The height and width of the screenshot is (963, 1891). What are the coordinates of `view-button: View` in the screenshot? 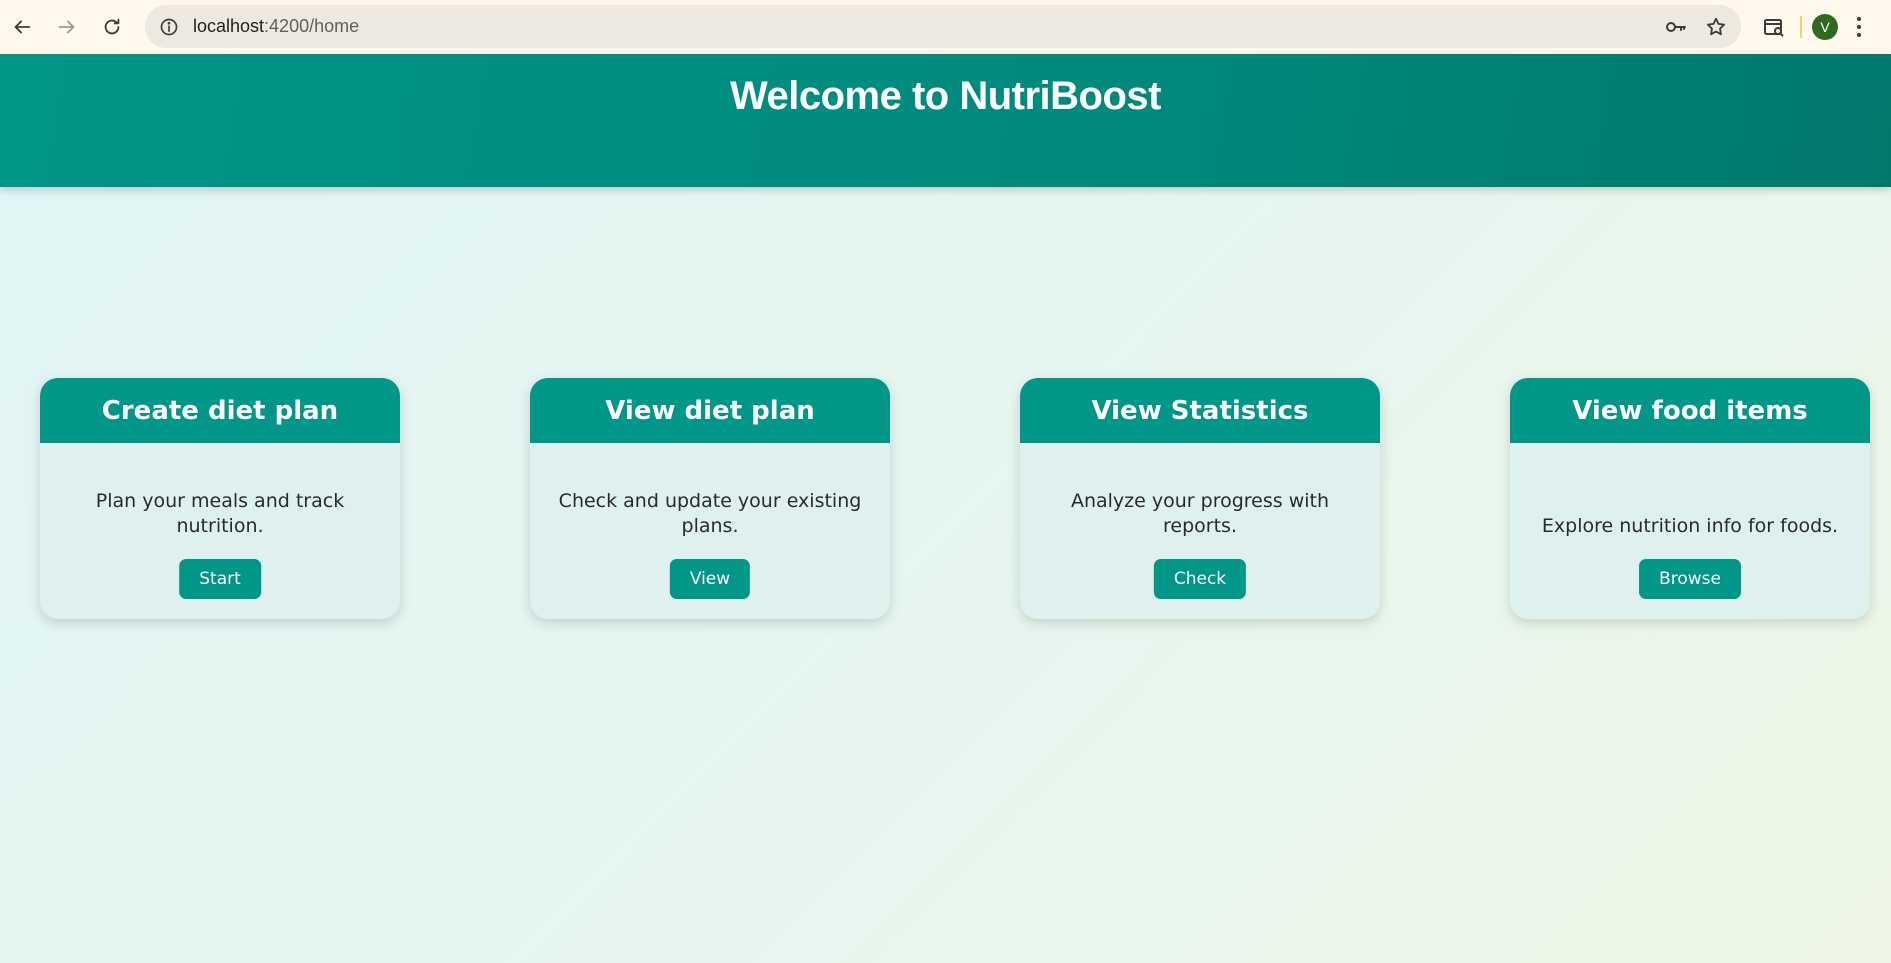 It's located at (710, 579).